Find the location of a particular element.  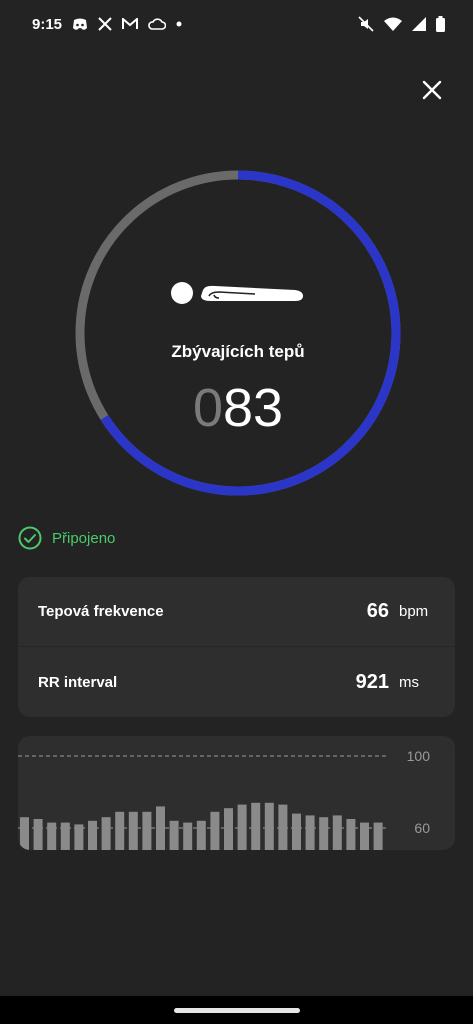

status-left: 9:15 is located at coordinates (107, 24).